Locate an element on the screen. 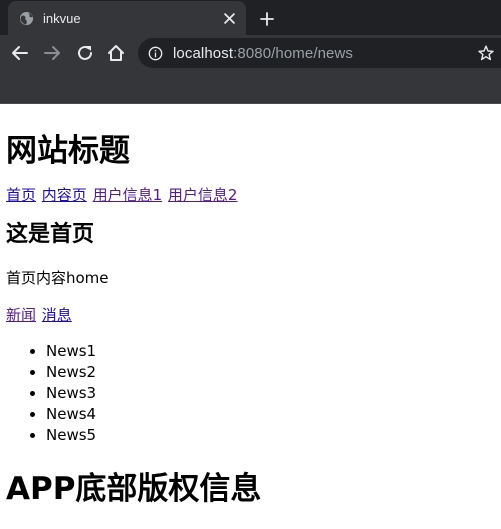  close-icon is located at coordinates (229, 18).